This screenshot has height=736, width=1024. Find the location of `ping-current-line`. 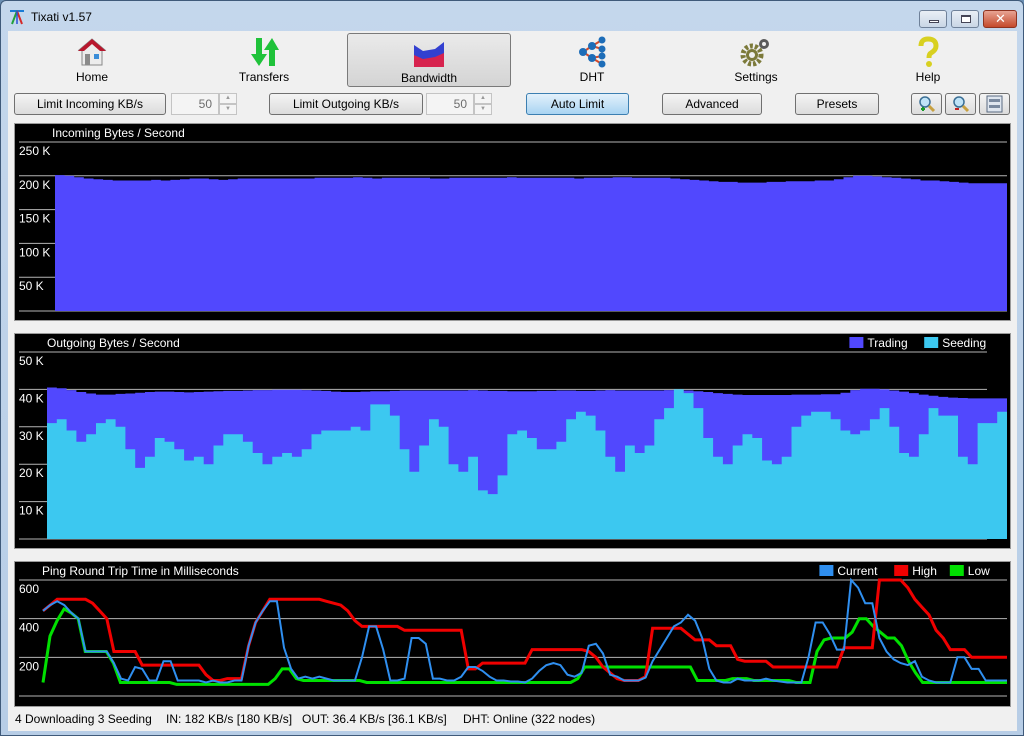

ping-current-line is located at coordinates (524, 630).